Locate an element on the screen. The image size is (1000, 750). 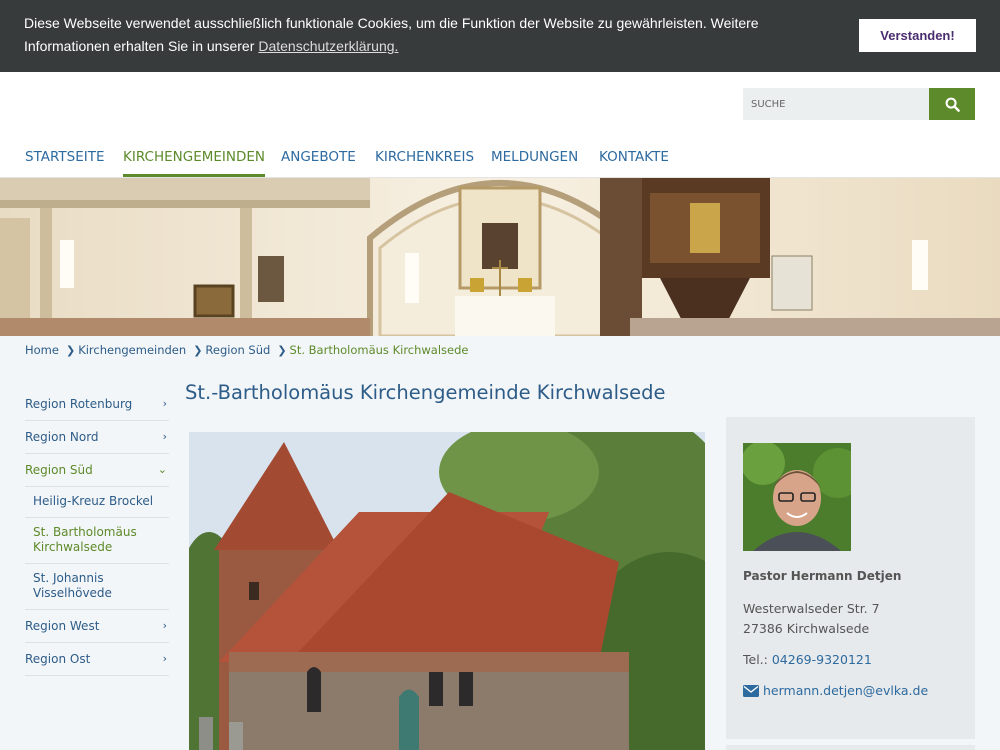
breadcrumb-current: St. Bartholomäus Kirchwalsede is located at coordinates (379, 350).